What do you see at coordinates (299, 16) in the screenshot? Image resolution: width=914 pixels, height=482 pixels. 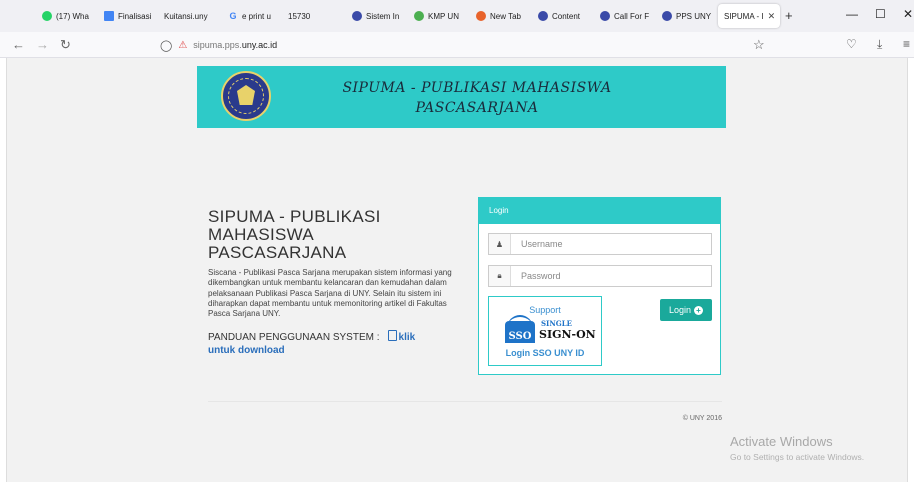 I see `tab-label: 15730` at bounding box center [299, 16].